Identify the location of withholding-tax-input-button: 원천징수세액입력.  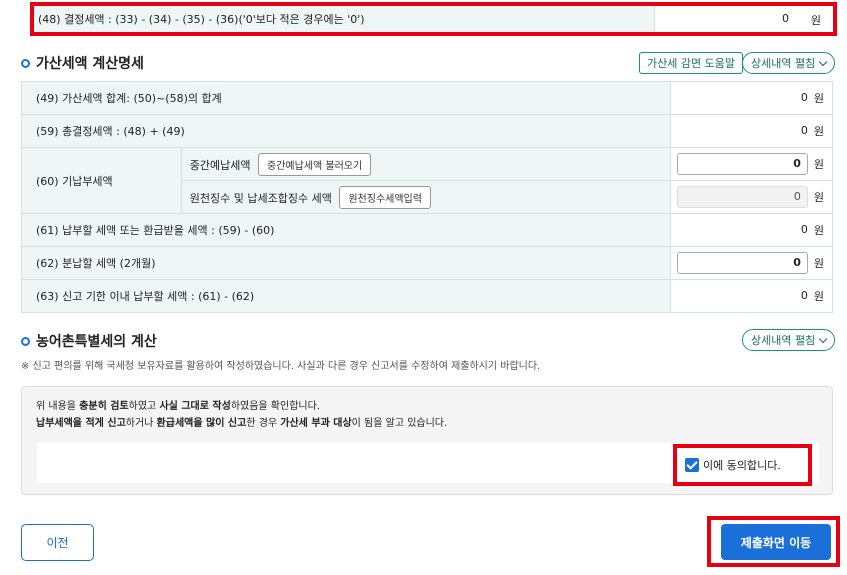
(385, 197).